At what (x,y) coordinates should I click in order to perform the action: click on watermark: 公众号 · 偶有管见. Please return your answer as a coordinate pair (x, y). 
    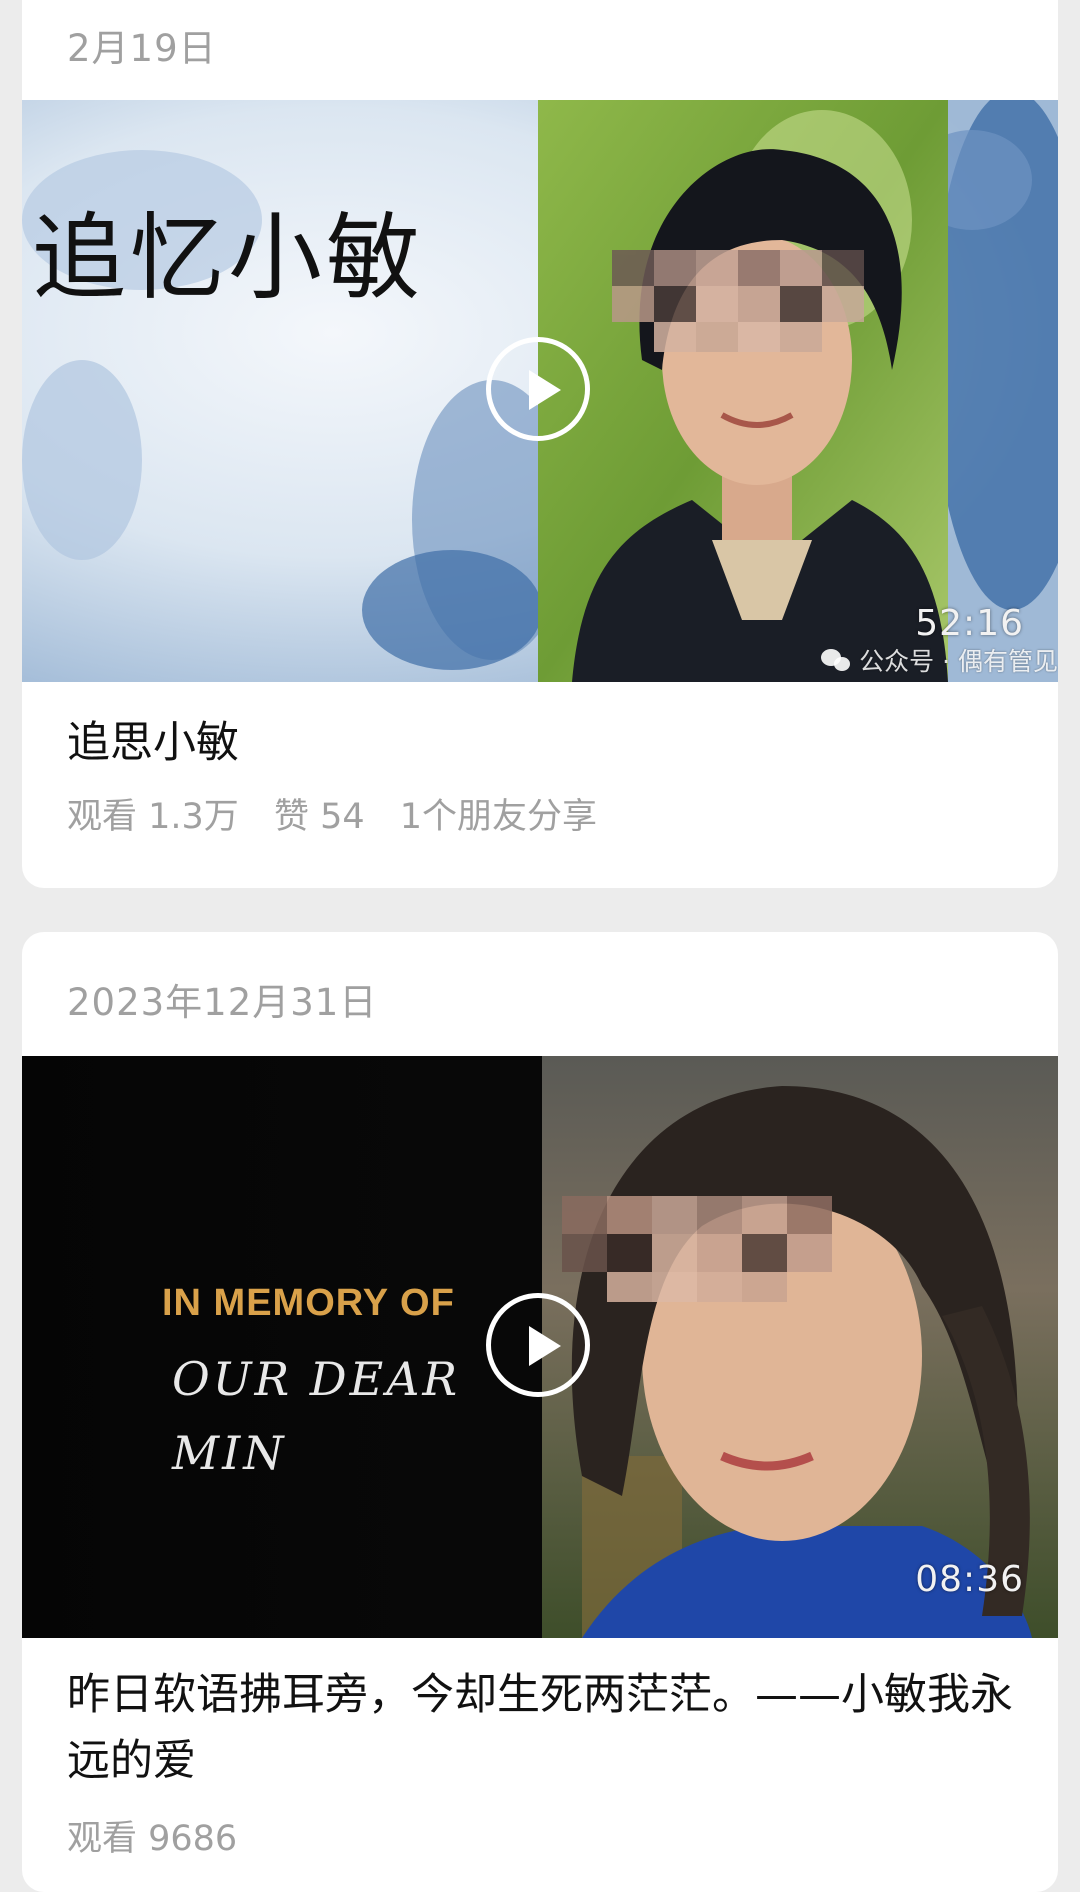
    Looking at the image, I should click on (939, 660).